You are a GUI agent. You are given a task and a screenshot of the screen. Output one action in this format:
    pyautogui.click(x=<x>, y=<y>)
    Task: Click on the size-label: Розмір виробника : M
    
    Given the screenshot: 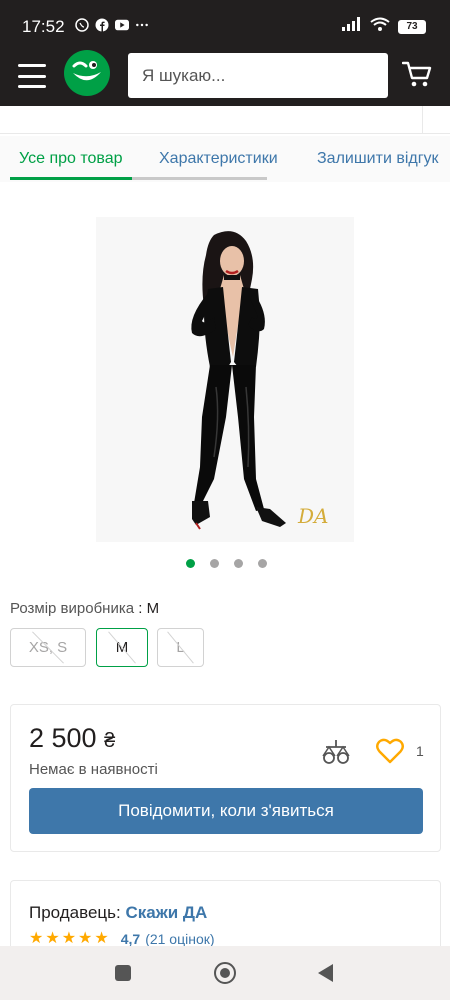 What is the action you would take?
    pyautogui.click(x=85, y=608)
    